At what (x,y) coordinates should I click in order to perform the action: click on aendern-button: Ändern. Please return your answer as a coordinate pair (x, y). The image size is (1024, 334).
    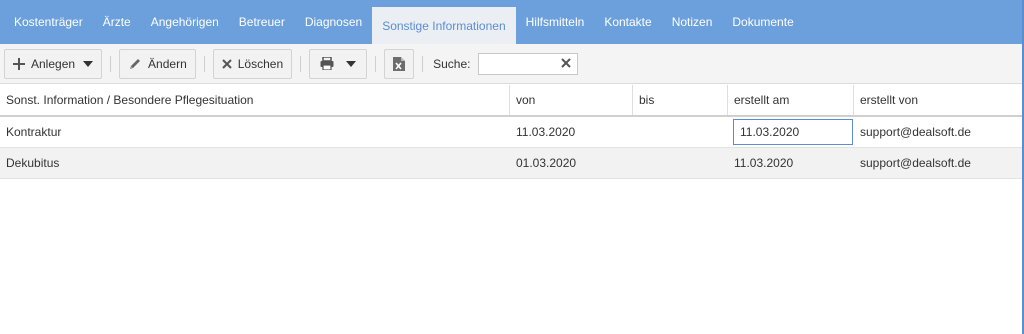
    Looking at the image, I should click on (157, 63).